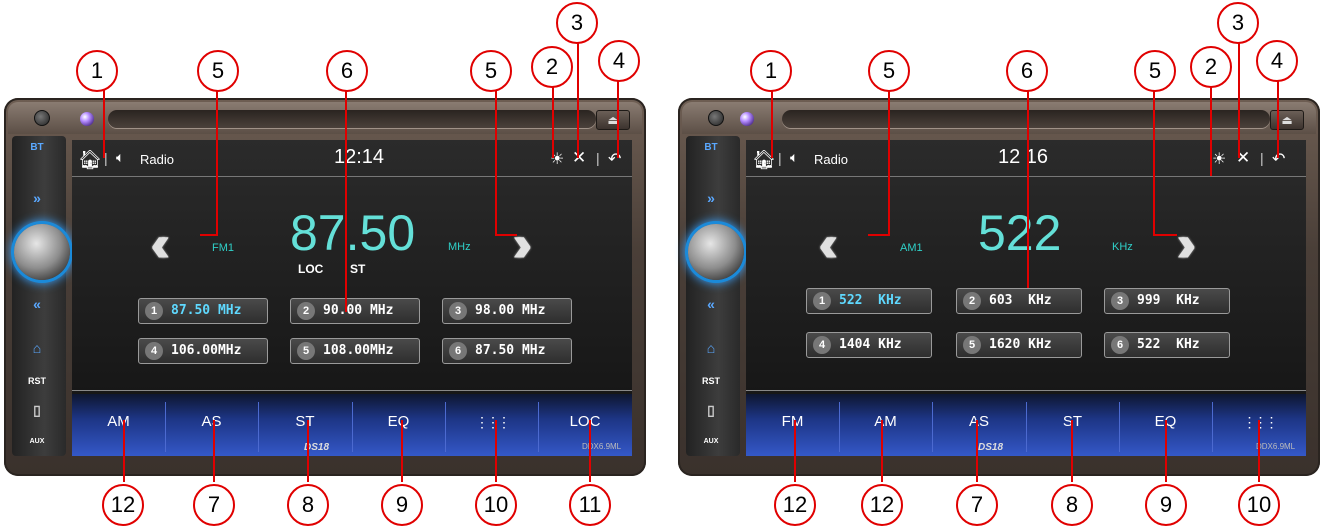 The height and width of the screenshot is (529, 1326). I want to click on callout-eq: 9, so click(1166, 505).